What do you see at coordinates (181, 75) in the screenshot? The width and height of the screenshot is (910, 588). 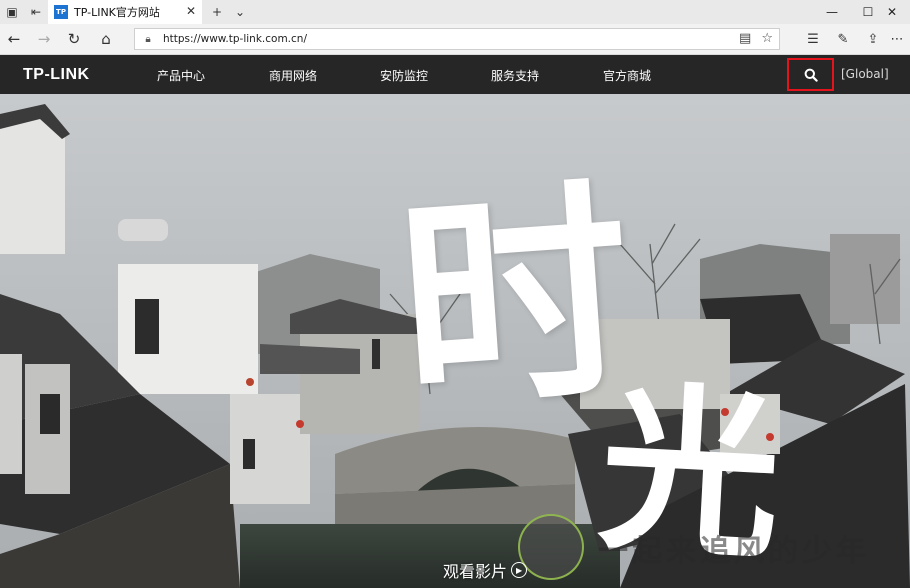 I see `nav-products: 产品中心` at bounding box center [181, 75].